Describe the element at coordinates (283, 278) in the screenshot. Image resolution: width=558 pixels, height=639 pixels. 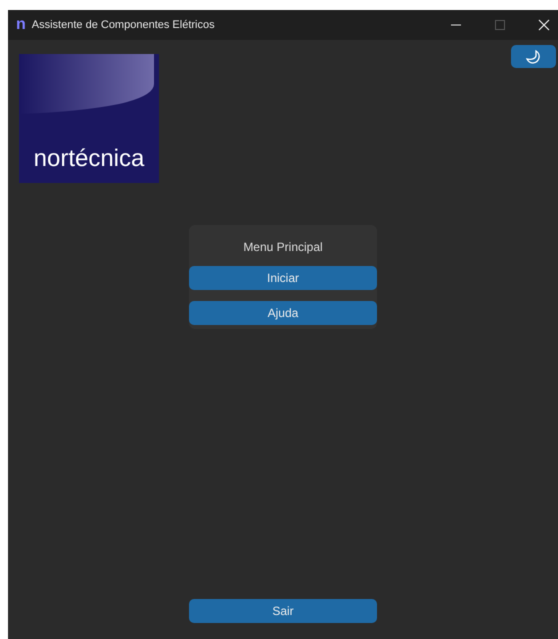
I see `menu-button: Iniciar` at that location.